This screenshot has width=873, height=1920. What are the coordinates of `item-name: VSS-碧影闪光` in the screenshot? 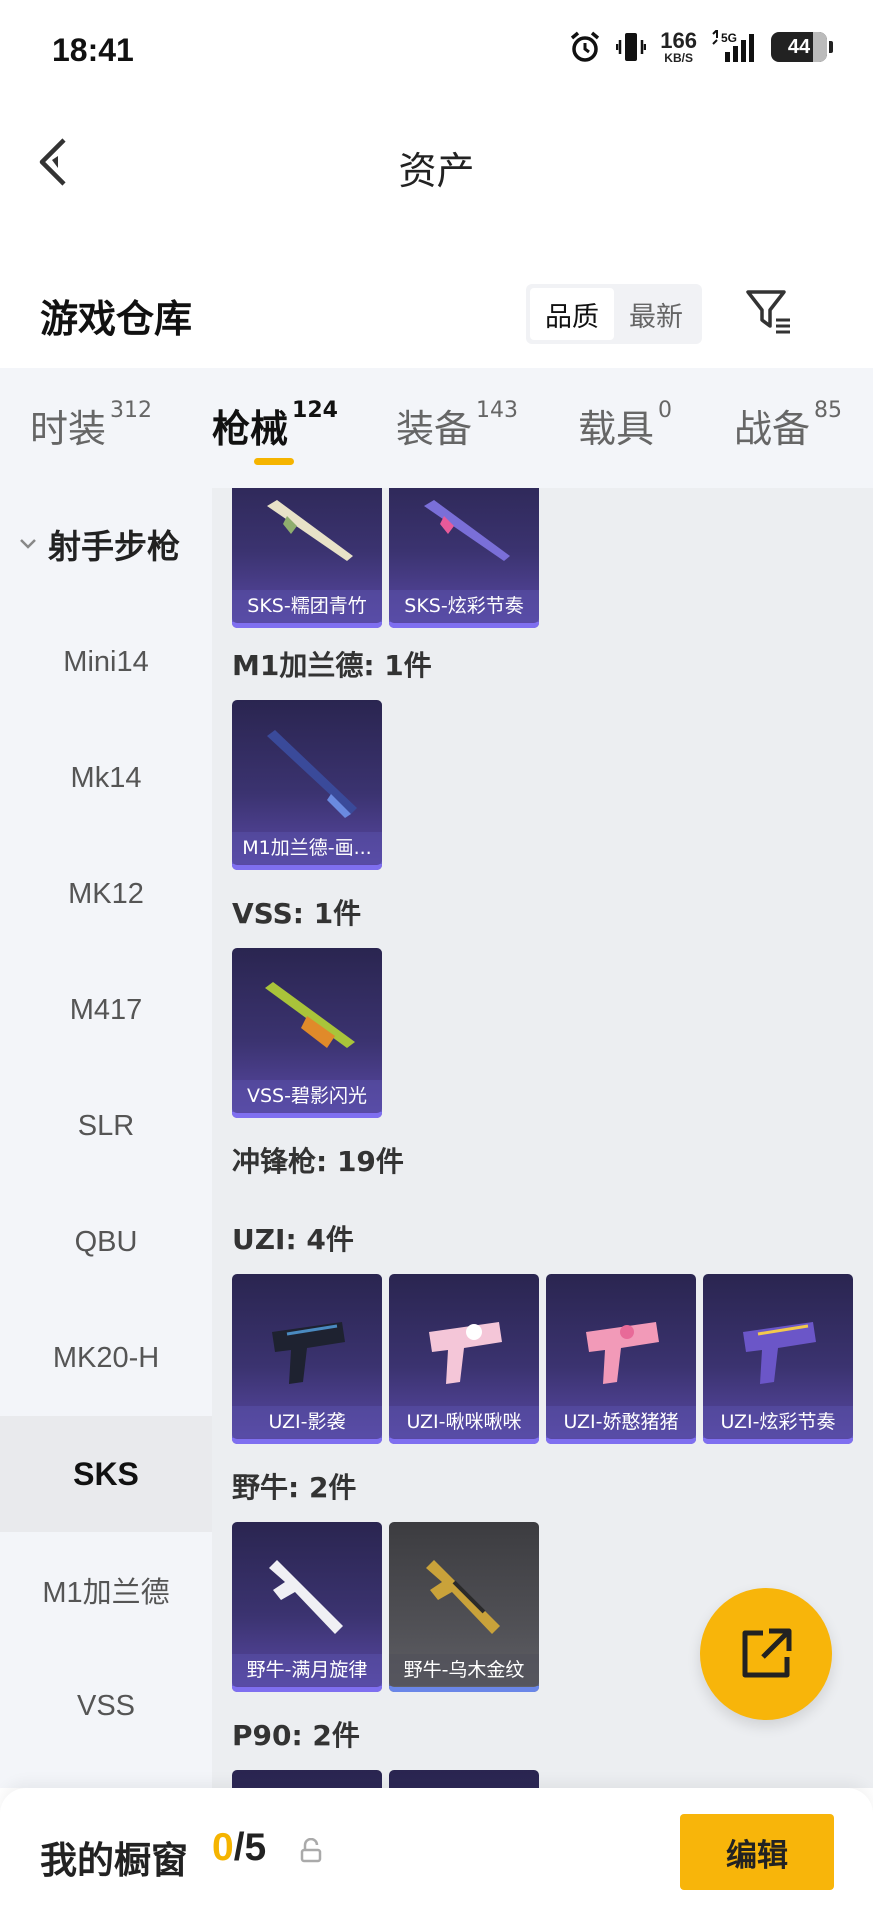 It's located at (307, 1096).